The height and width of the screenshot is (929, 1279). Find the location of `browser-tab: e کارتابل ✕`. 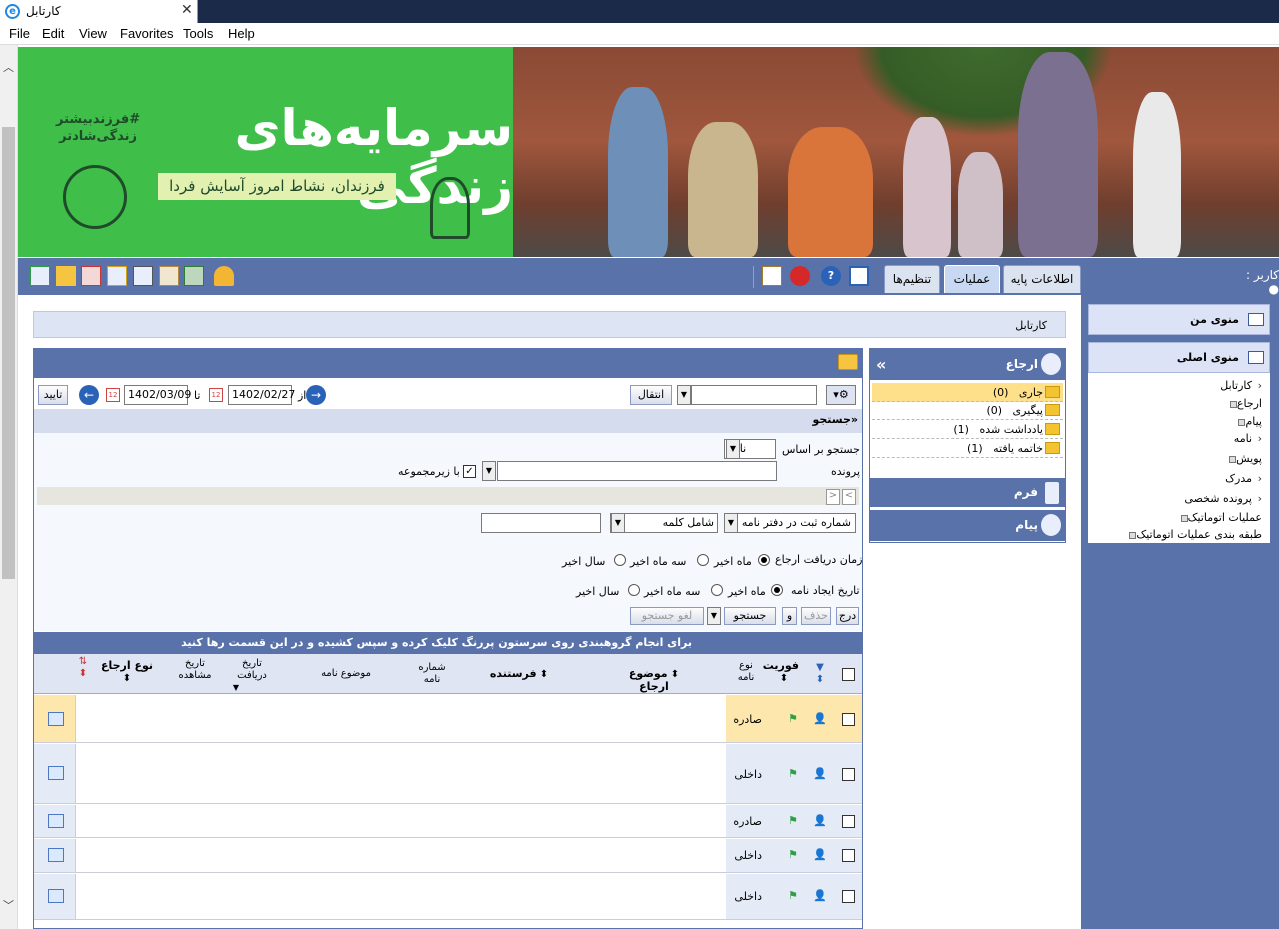

browser-tab: e کارتابل ✕ is located at coordinates (99, 11).